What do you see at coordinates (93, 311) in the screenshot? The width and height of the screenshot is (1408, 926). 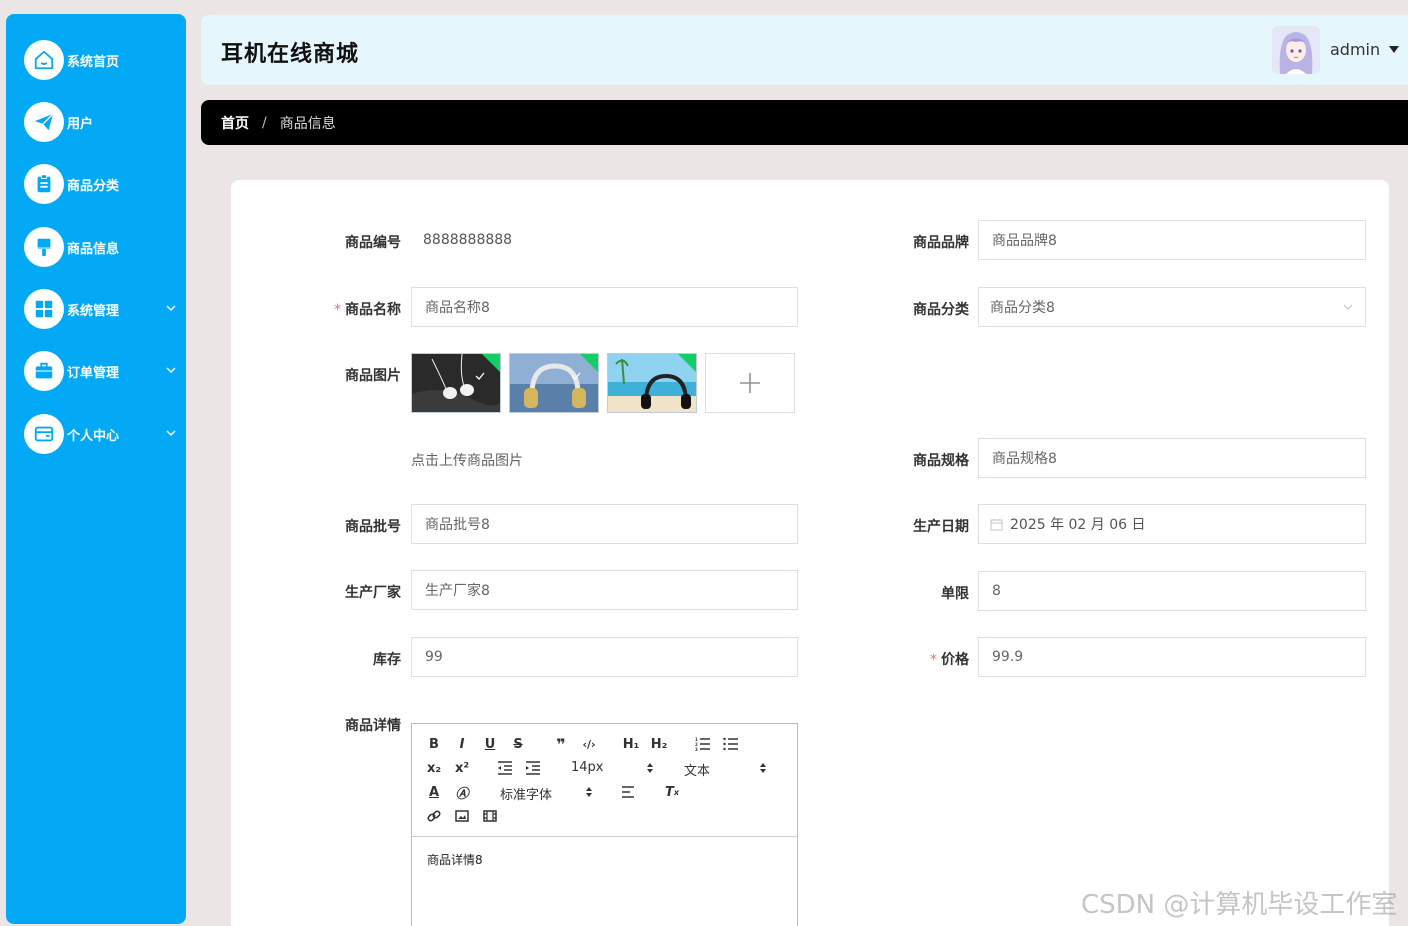 I see `sidebar-item-label: 系统管理` at bounding box center [93, 311].